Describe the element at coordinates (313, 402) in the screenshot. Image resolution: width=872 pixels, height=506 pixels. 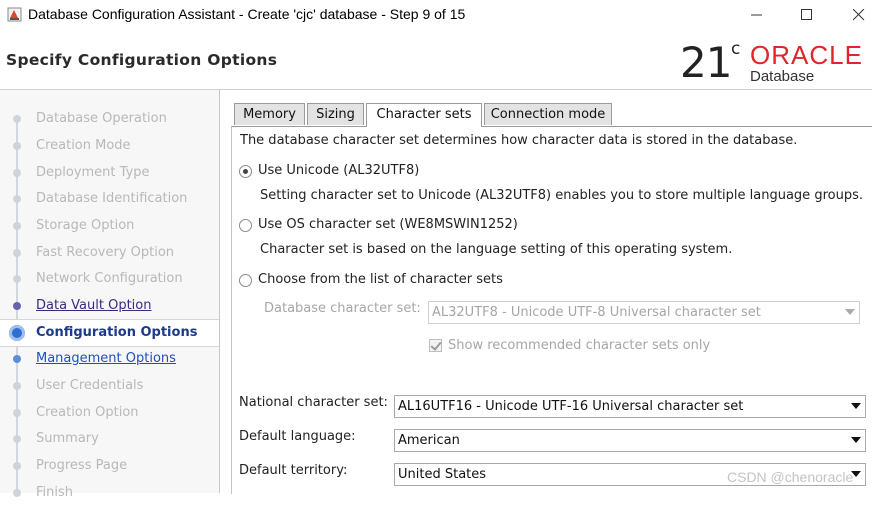
I see `national-charset-label: National character set:` at that location.